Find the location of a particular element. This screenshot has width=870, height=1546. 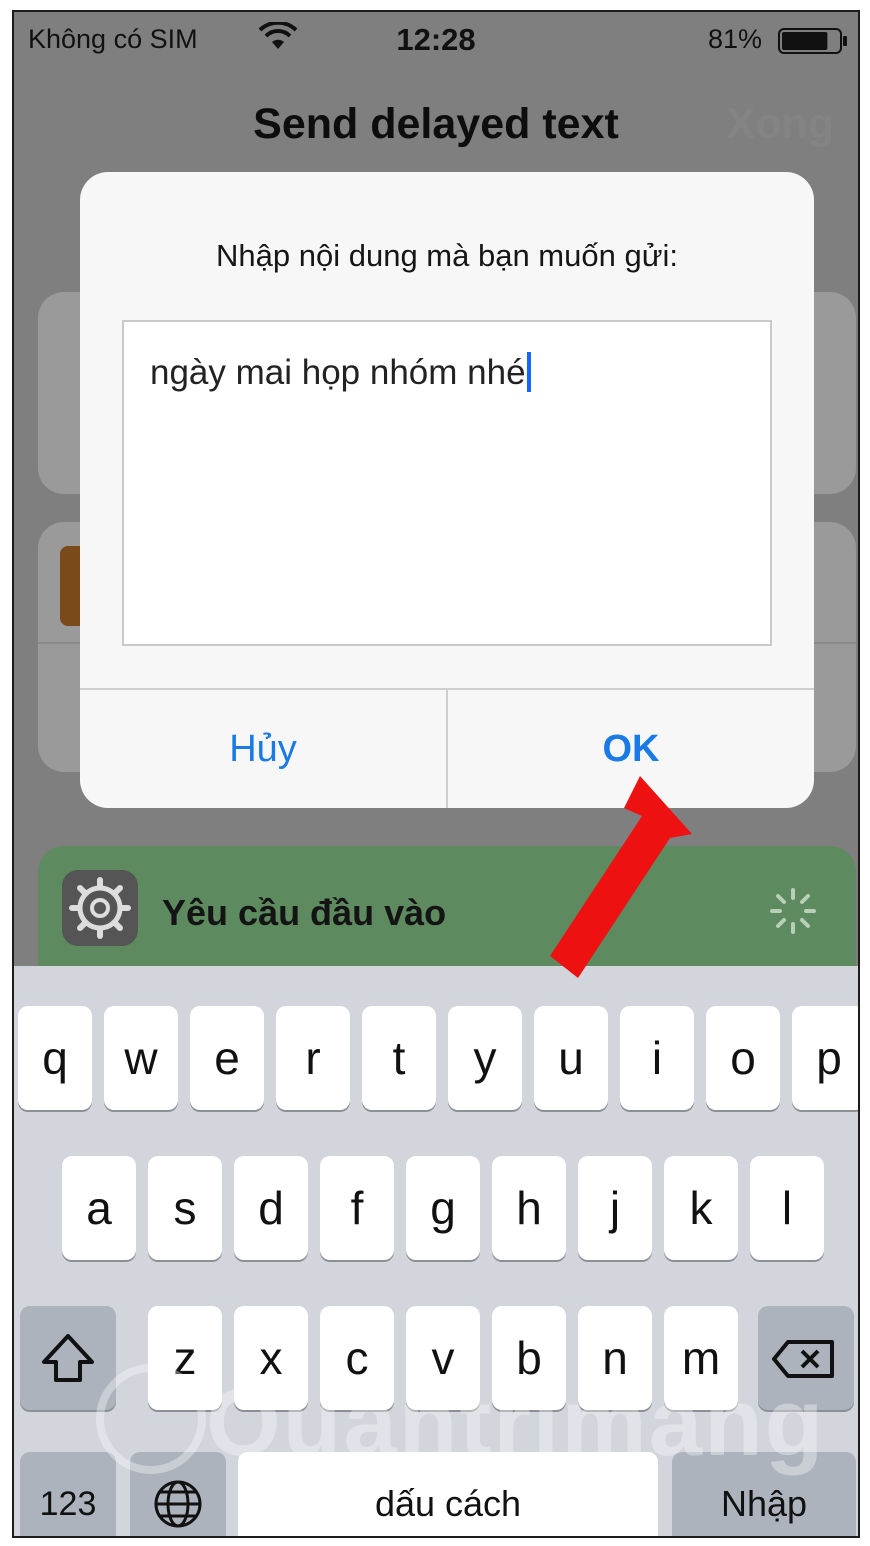

return-key-label: Nhập is located at coordinates (764, 1503).